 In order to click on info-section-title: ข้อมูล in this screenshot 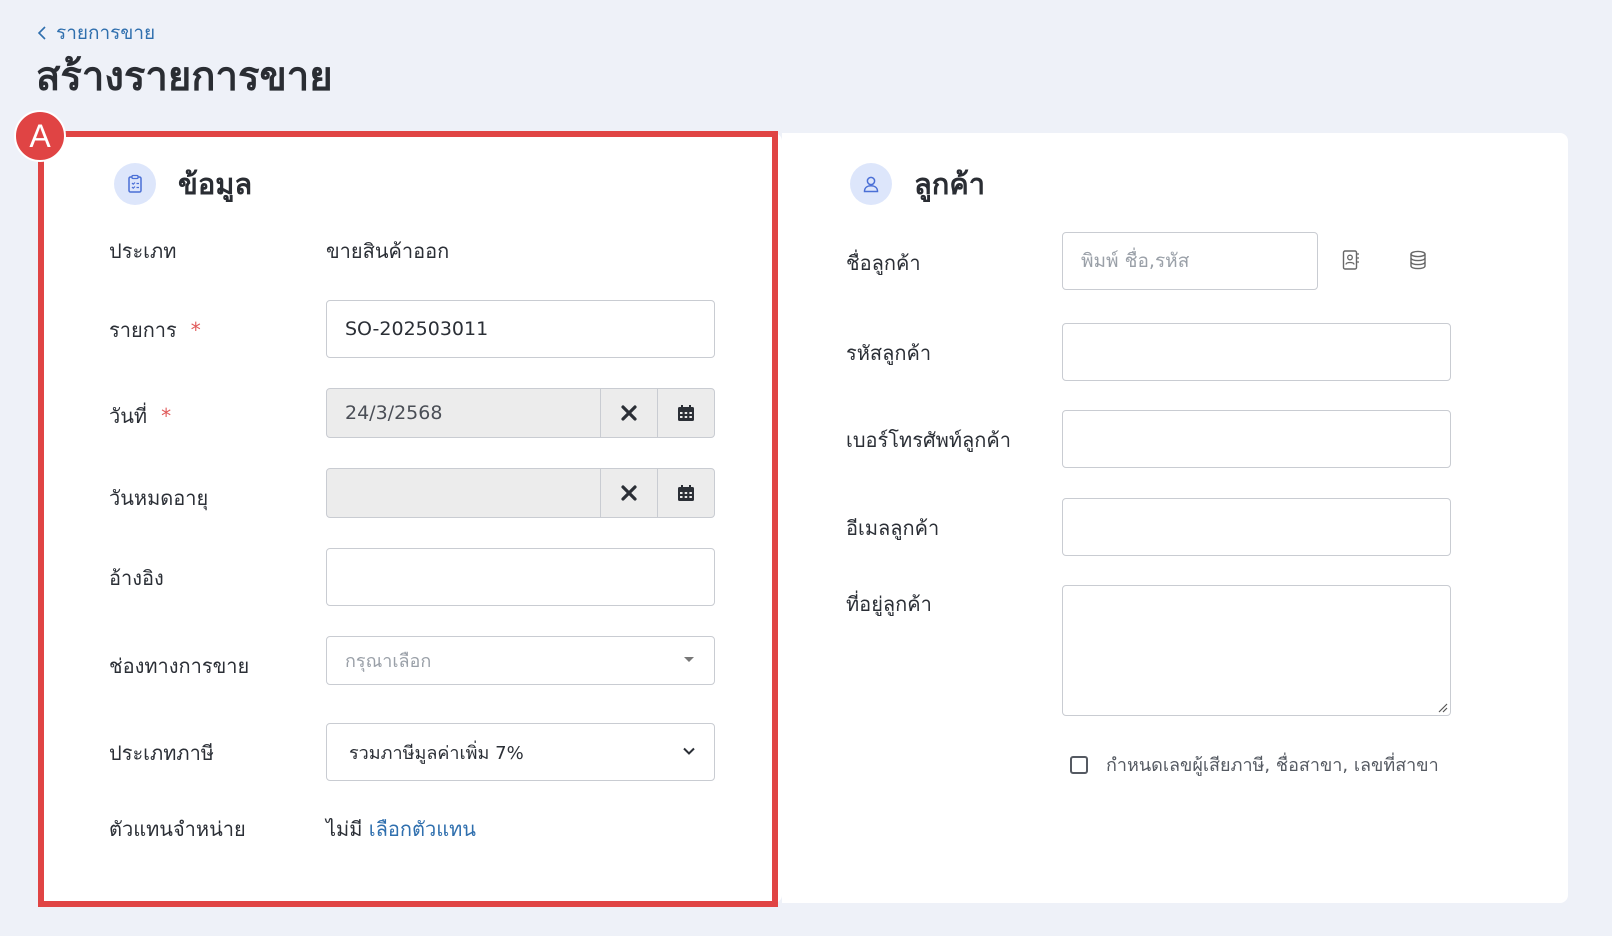, I will do `click(215, 184)`.